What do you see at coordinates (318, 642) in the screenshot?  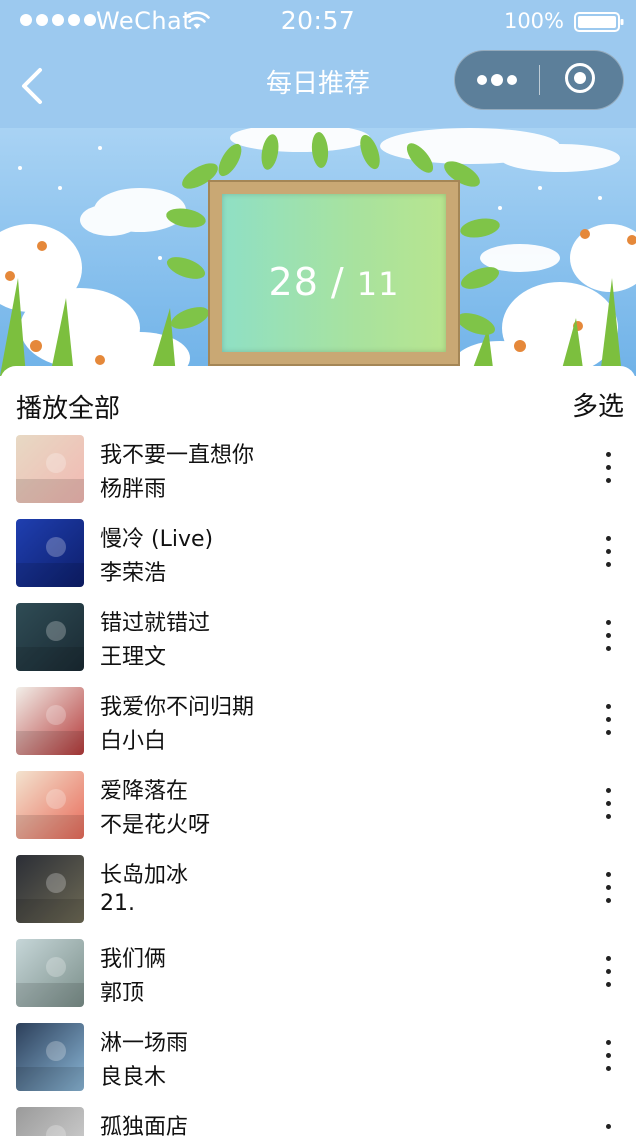 I see `song-row: 错过就错过 王理文` at bounding box center [318, 642].